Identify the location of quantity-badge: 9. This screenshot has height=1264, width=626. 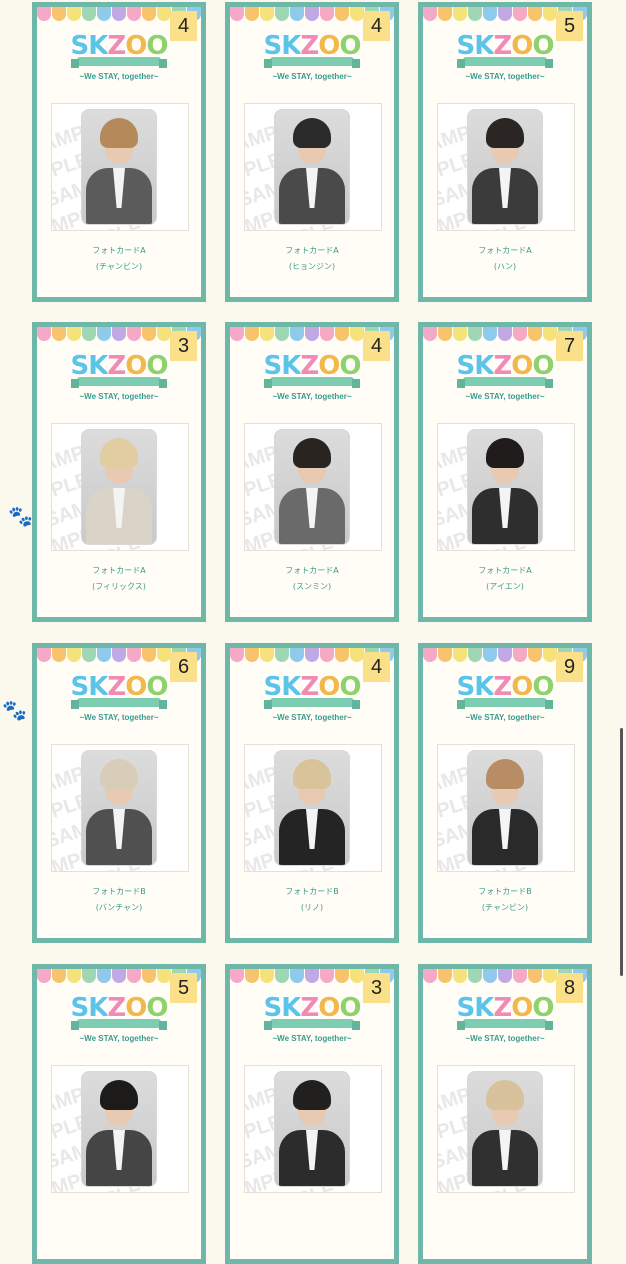
(569, 667).